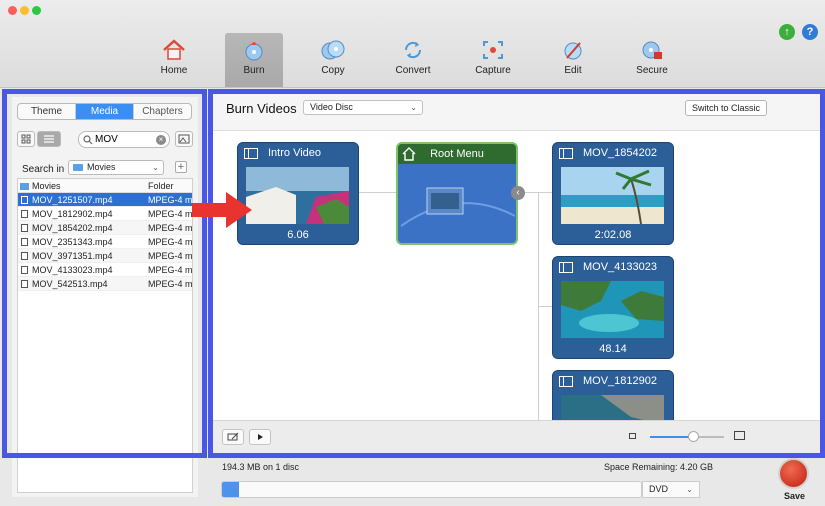 This screenshot has width=825, height=506. I want to click on toolbar-secure-button: Secure, so click(652, 60).